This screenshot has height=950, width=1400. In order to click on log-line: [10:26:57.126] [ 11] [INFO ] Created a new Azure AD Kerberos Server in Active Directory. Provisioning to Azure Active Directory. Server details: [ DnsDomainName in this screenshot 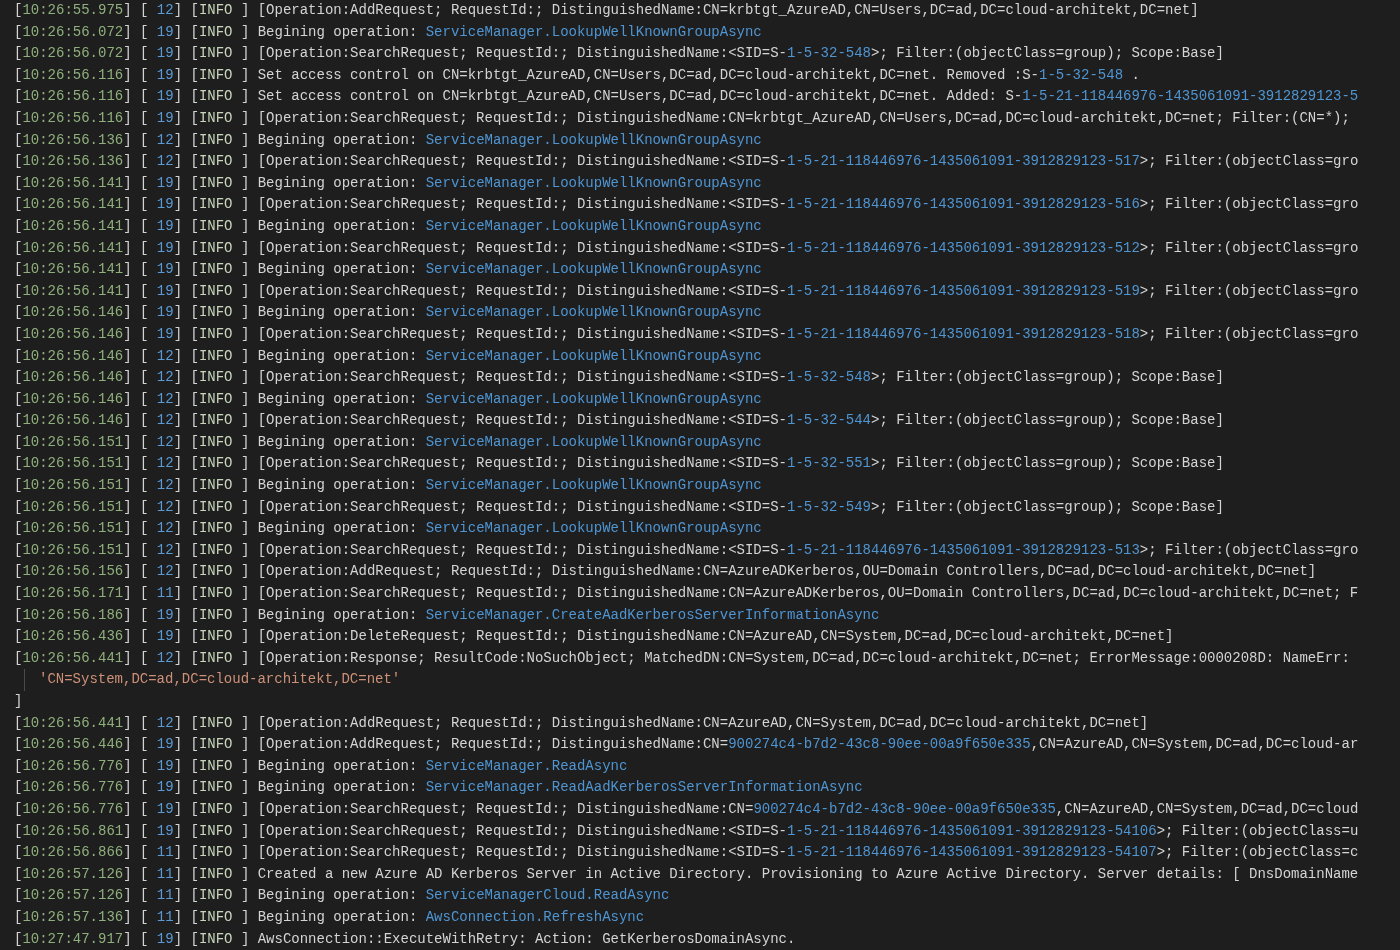, I will do `click(686, 874)`.